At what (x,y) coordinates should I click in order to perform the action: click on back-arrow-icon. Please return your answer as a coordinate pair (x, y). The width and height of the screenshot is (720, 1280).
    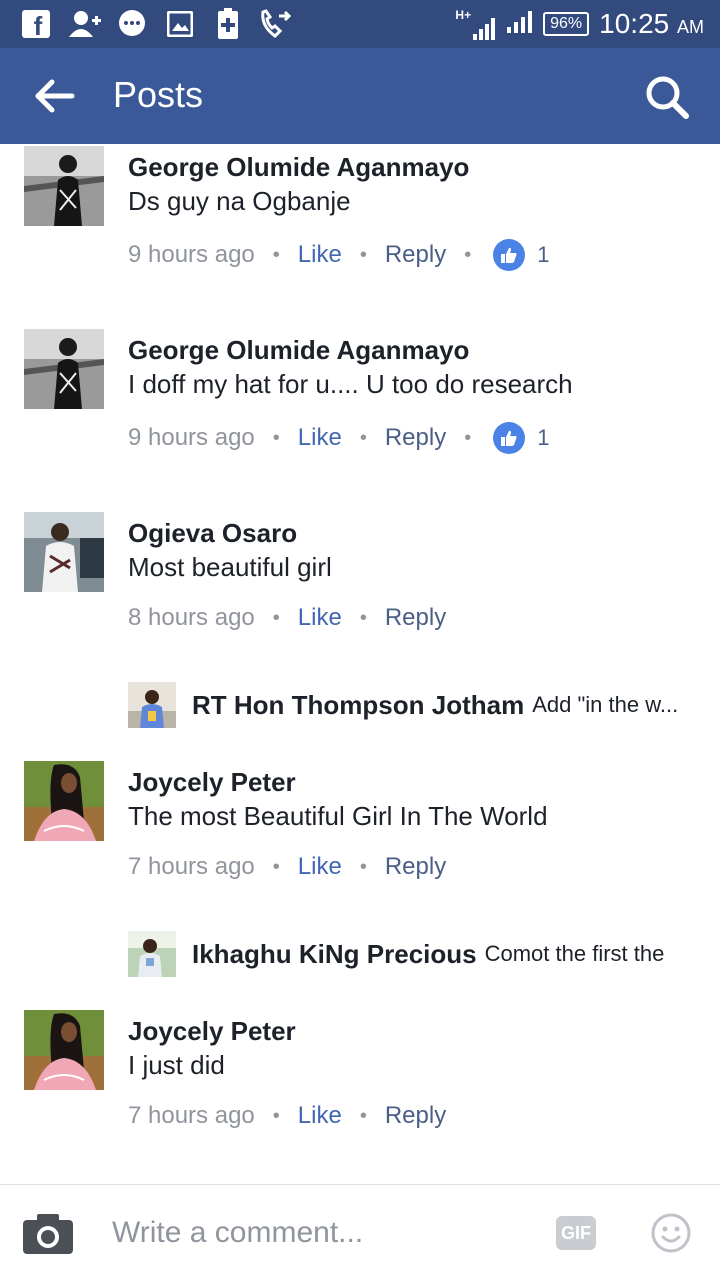
    Looking at the image, I should click on (54, 96).